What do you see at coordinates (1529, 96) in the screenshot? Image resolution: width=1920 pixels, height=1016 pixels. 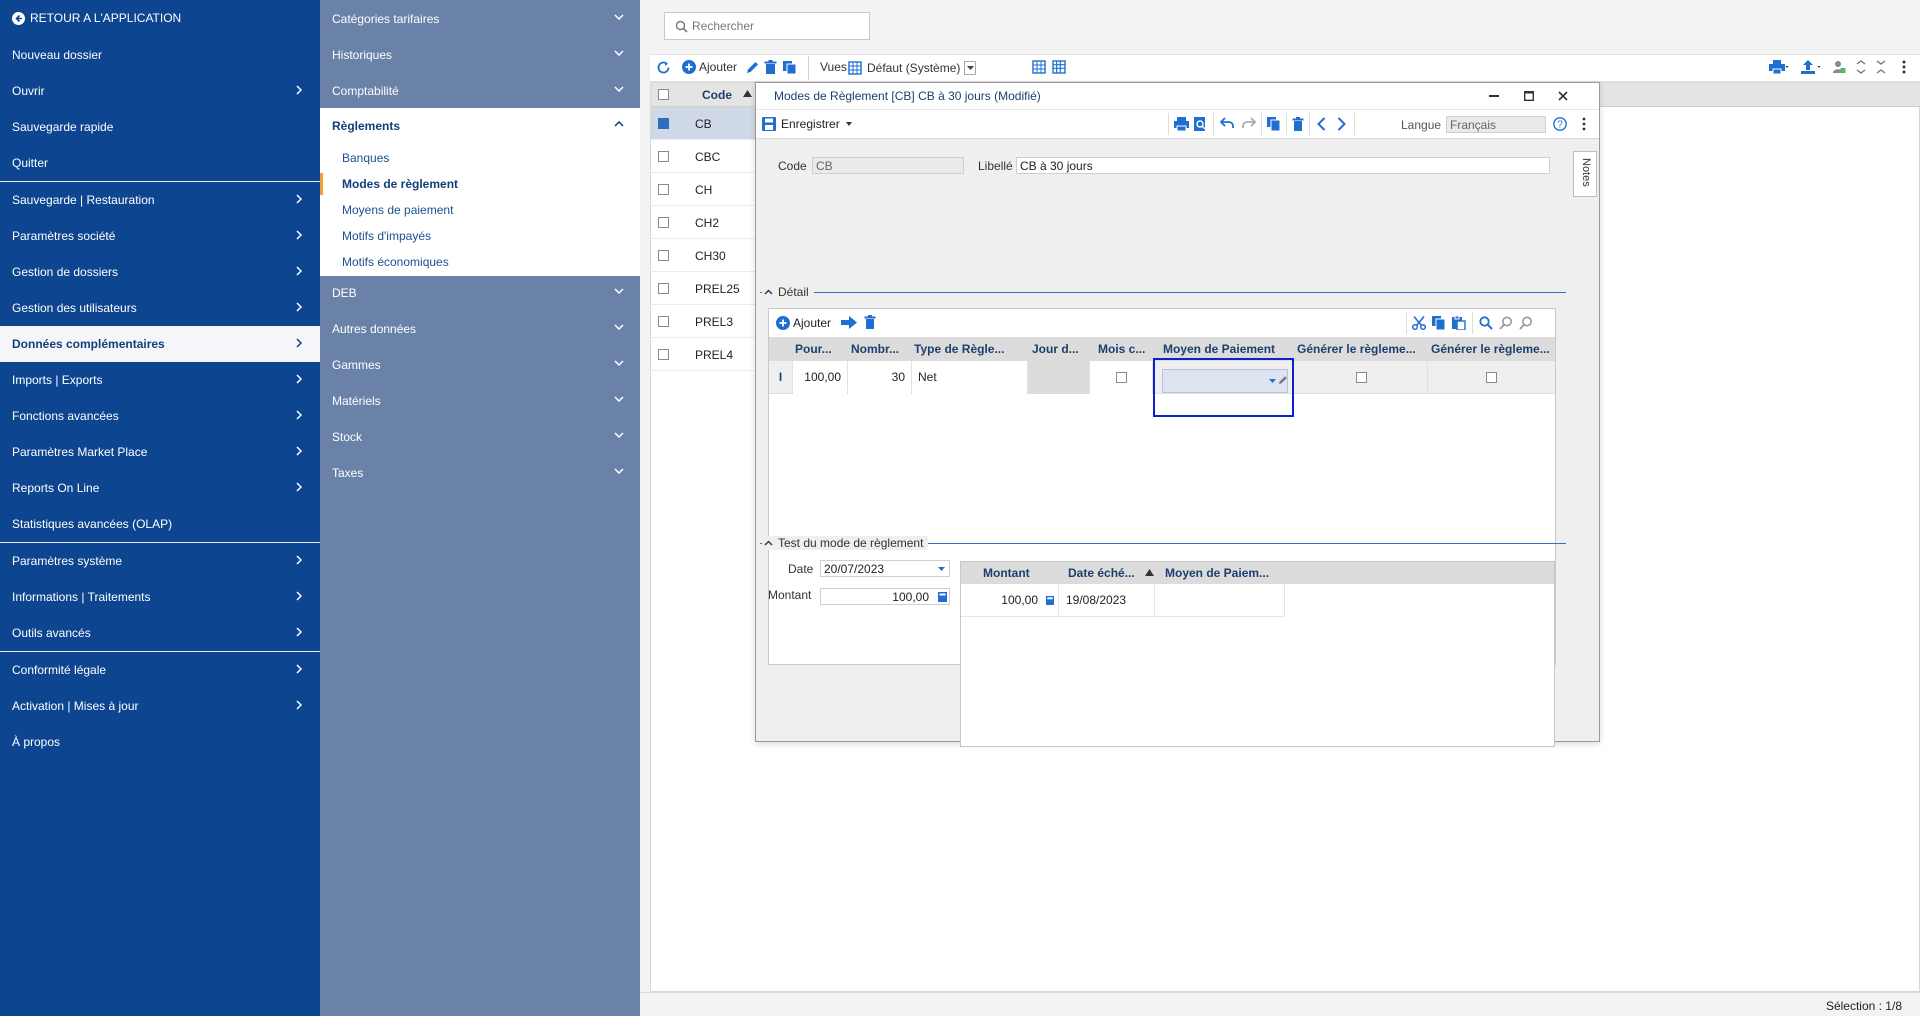 I see `maximize-icon` at bounding box center [1529, 96].